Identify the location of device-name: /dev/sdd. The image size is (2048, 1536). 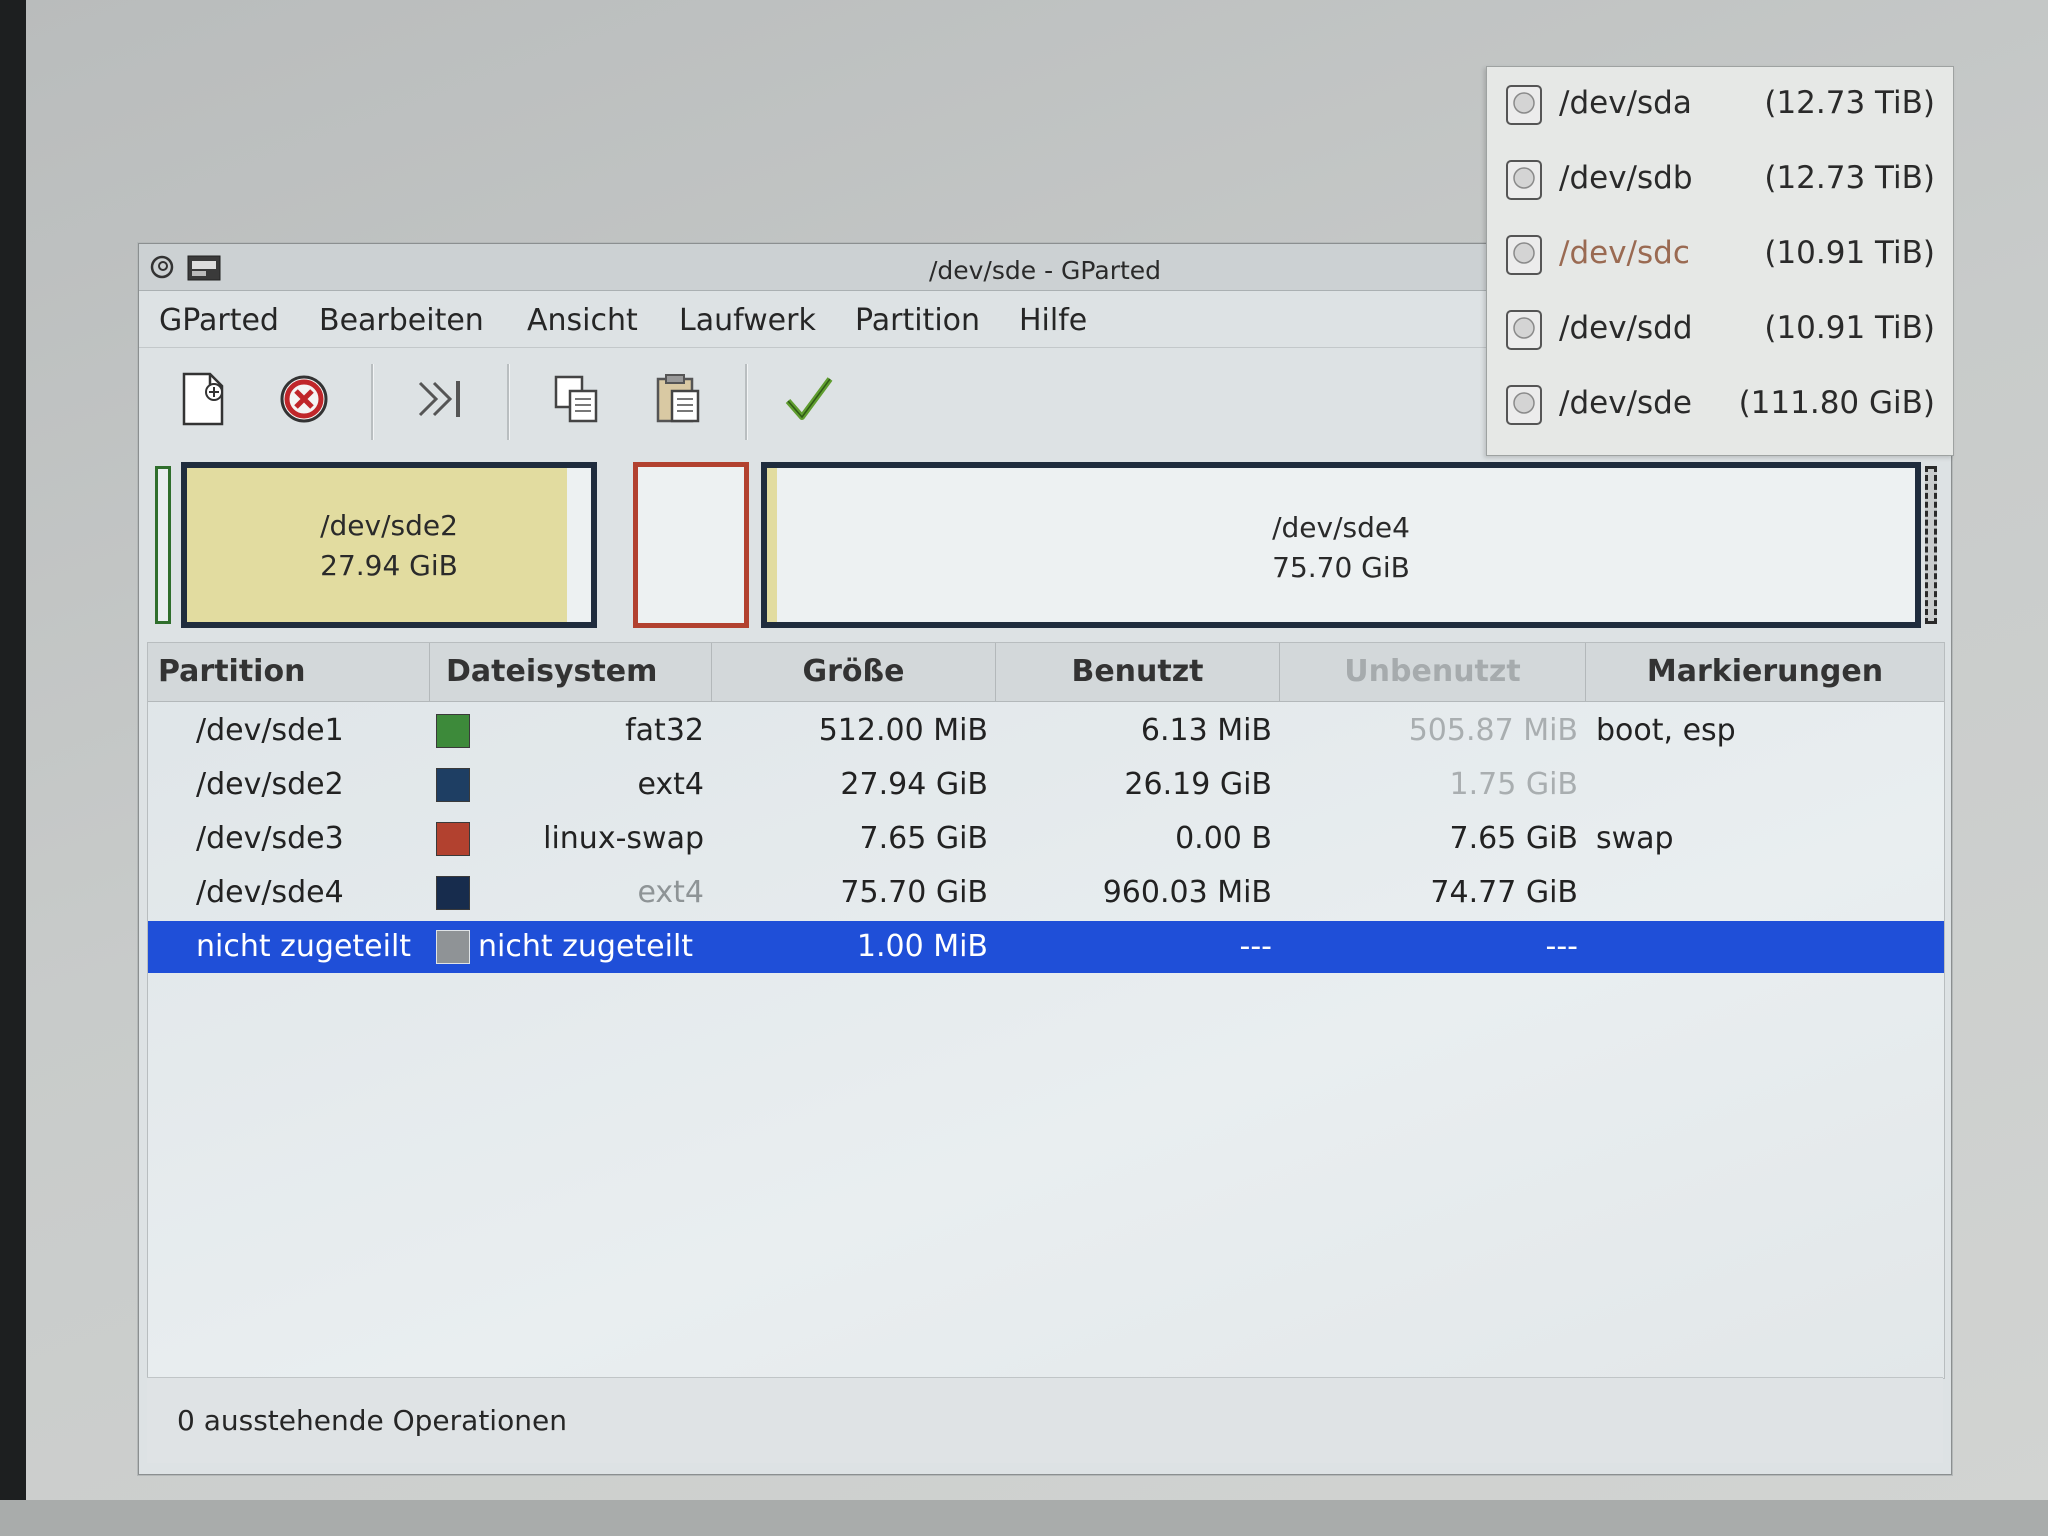
(1626, 328).